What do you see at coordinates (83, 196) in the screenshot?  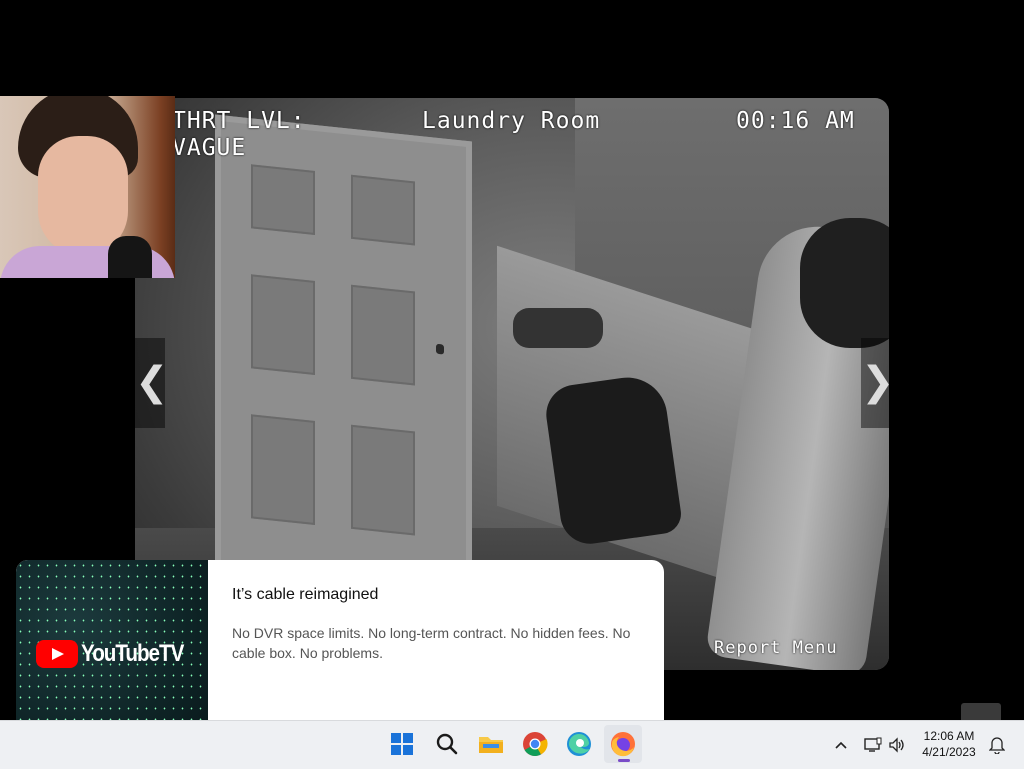 I see `webcam-face` at bounding box center [83, 196].